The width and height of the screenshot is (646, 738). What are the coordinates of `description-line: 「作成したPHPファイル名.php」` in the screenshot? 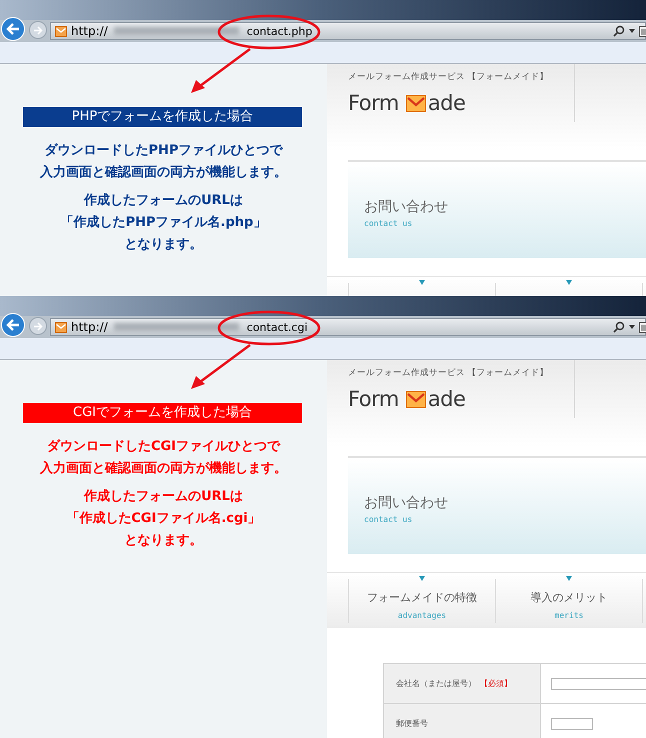 It's located at (163, 223).